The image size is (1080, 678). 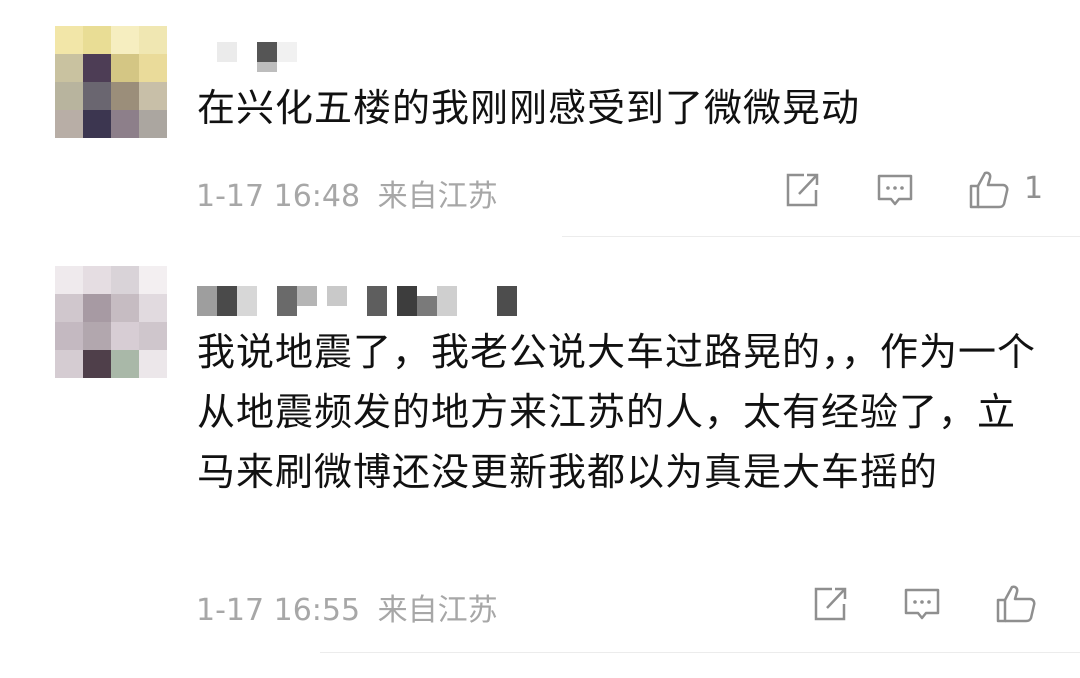 I want to click on like-button, so click(x=1016, y=602).